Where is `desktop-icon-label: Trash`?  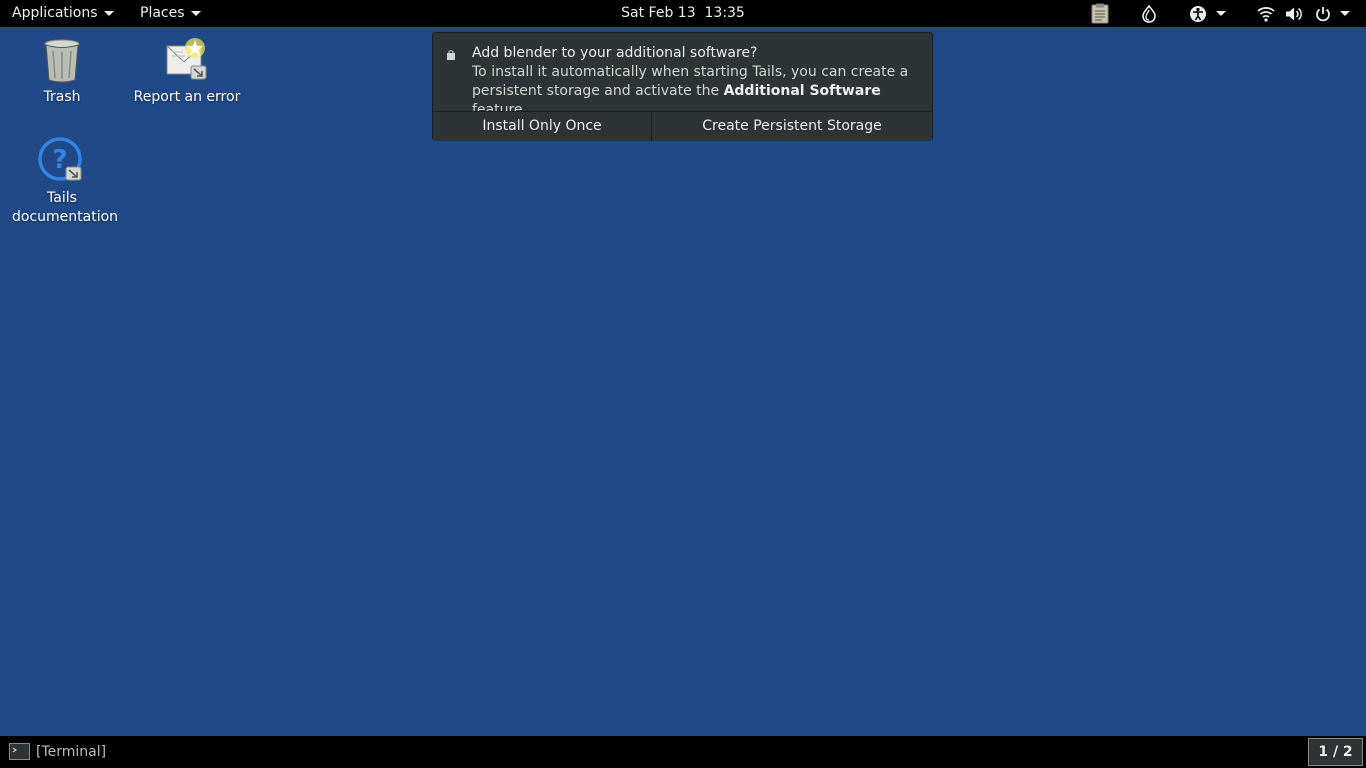 desktop-icon-label: Trash is located at coordinates (62, 97).